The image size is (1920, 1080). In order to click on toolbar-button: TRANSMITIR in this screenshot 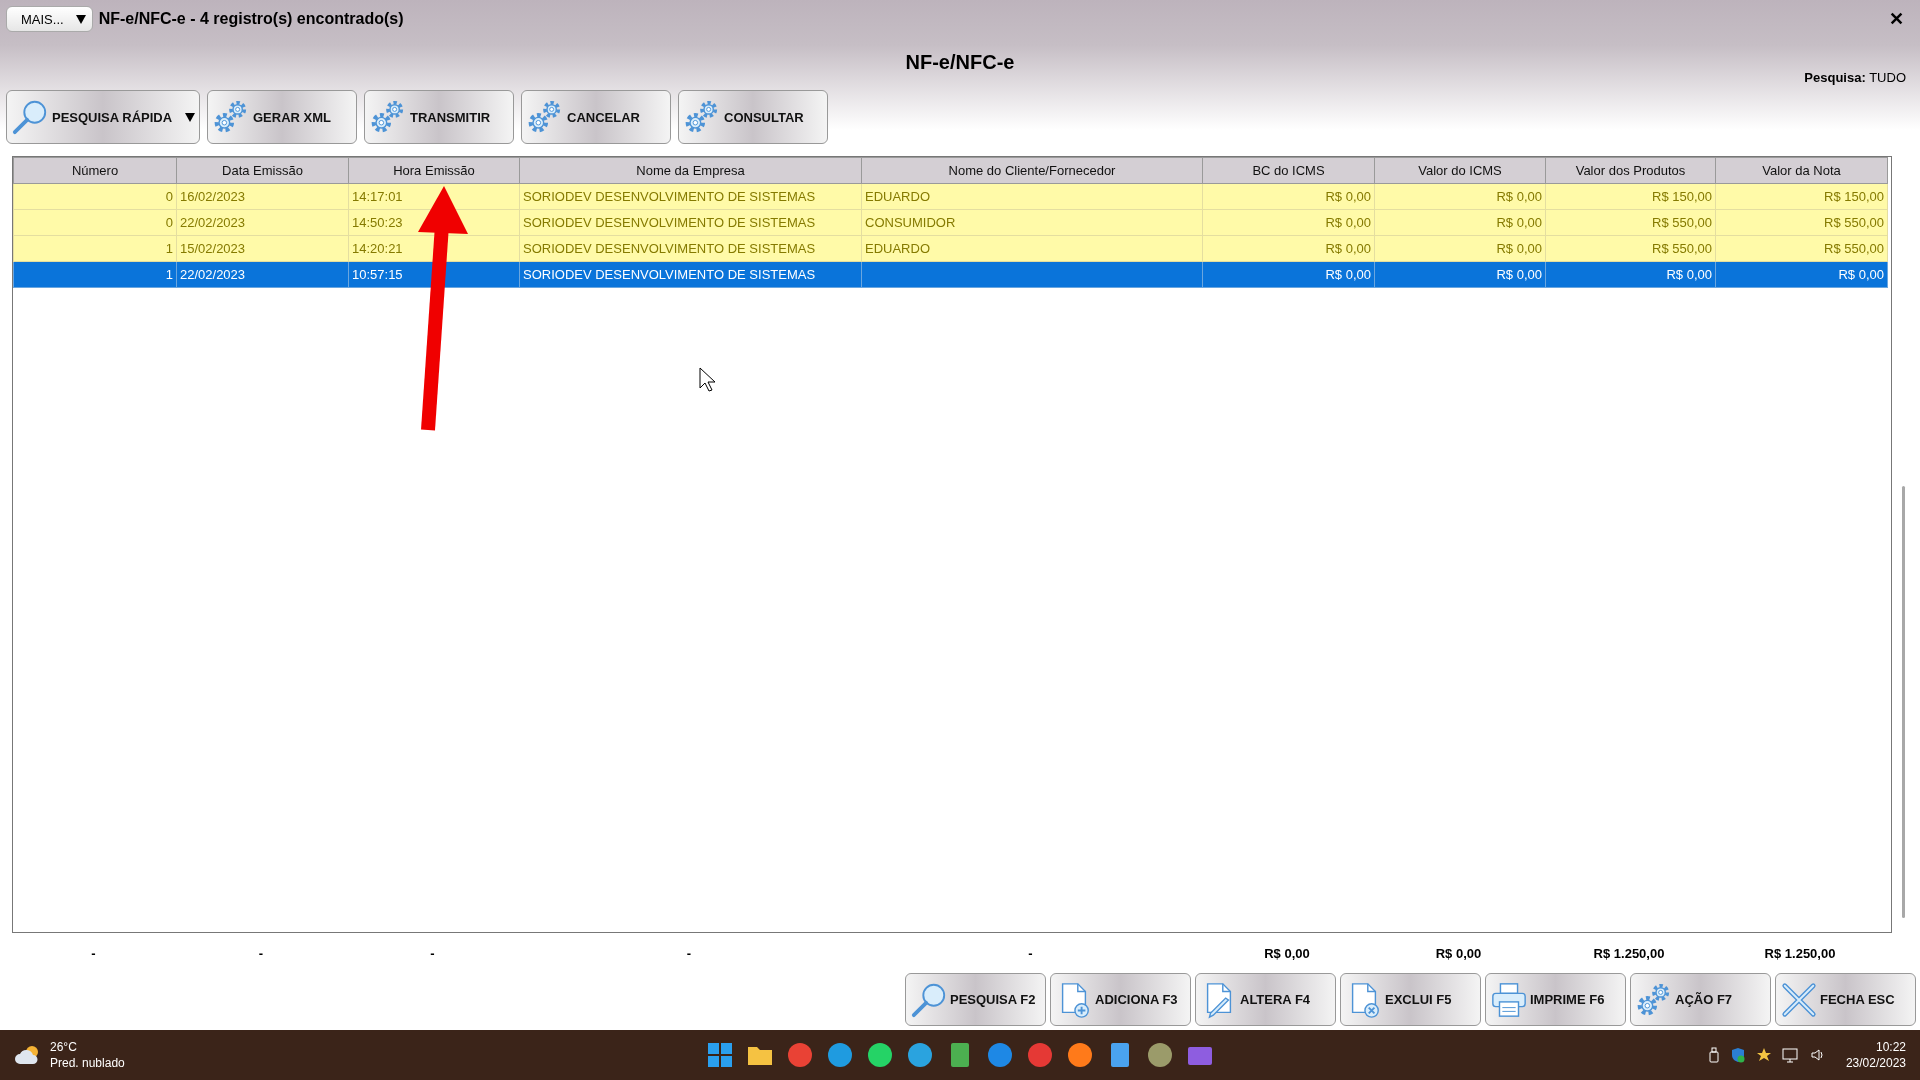, I will do `click(439, 117)`.